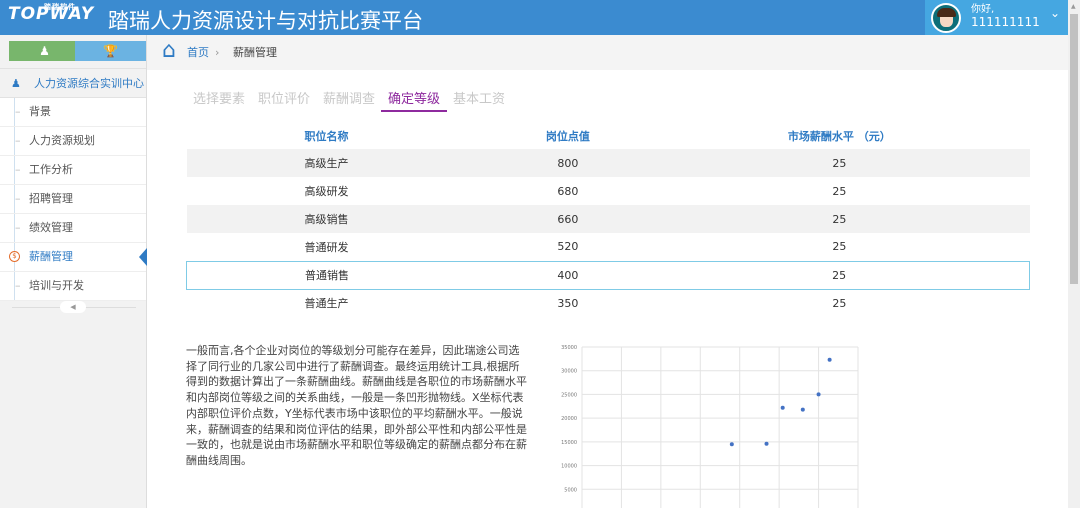 This screenshot has width=1080, height=508. Describe the element at coordinates (14, 256) in the screenshot. I see `dollar-icon: $` at that location.